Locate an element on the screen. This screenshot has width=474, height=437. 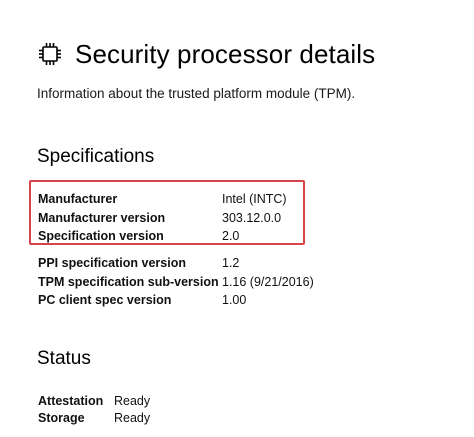
spec-key: PPI specification version is located at coordinates (112, 263).